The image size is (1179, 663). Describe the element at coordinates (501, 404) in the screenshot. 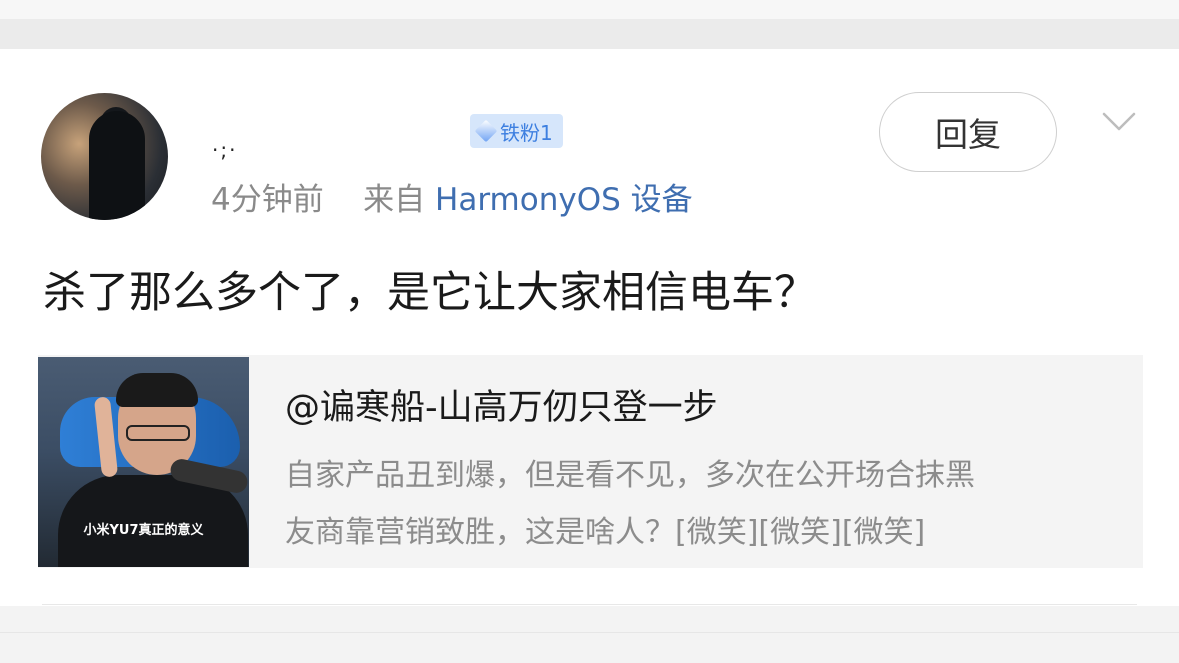

I see `quoted-author: @谝寒船-山高万仞只登一步` at that location.